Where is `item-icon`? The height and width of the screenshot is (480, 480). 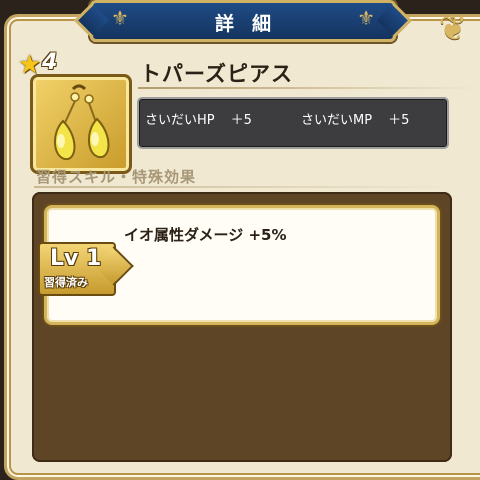
item-icon is located at coordinates (81, 124).